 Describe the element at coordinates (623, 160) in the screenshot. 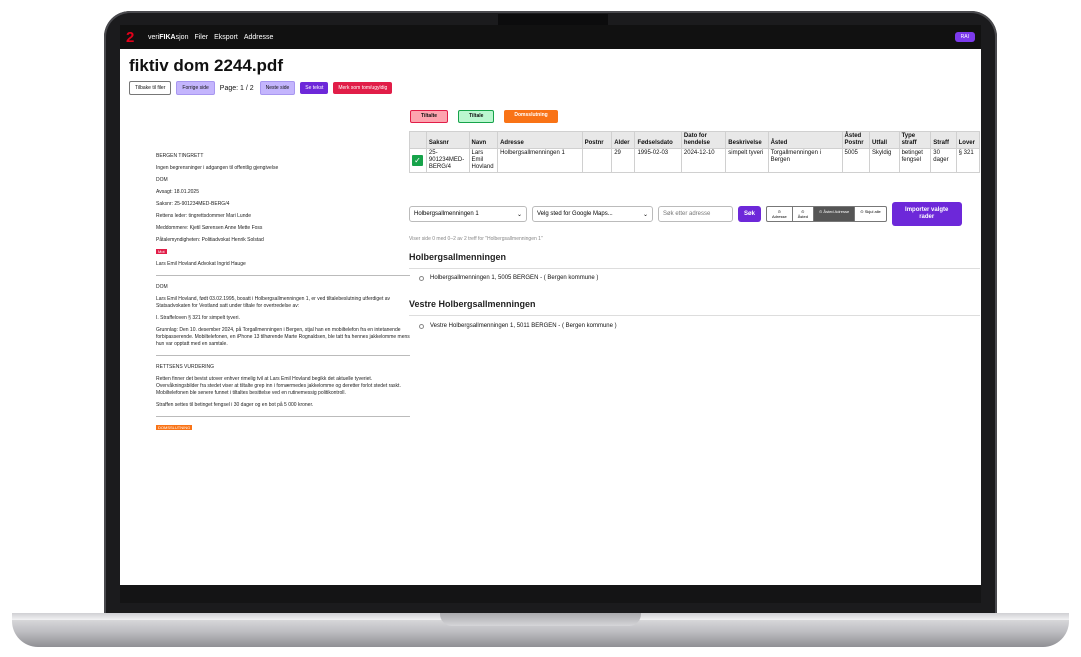

I see `cell-alder: 29` at that location.